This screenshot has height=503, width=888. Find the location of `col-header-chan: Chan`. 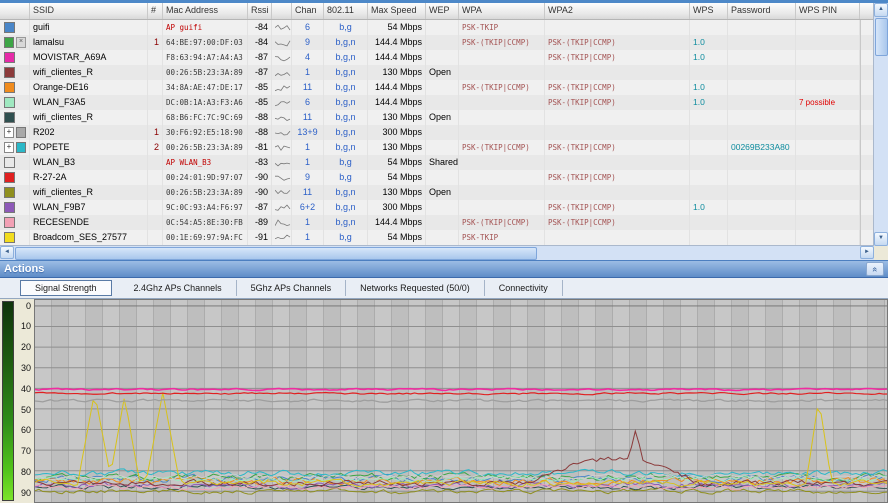

col-header-chan: Chan is located at coordinates (308, 11).